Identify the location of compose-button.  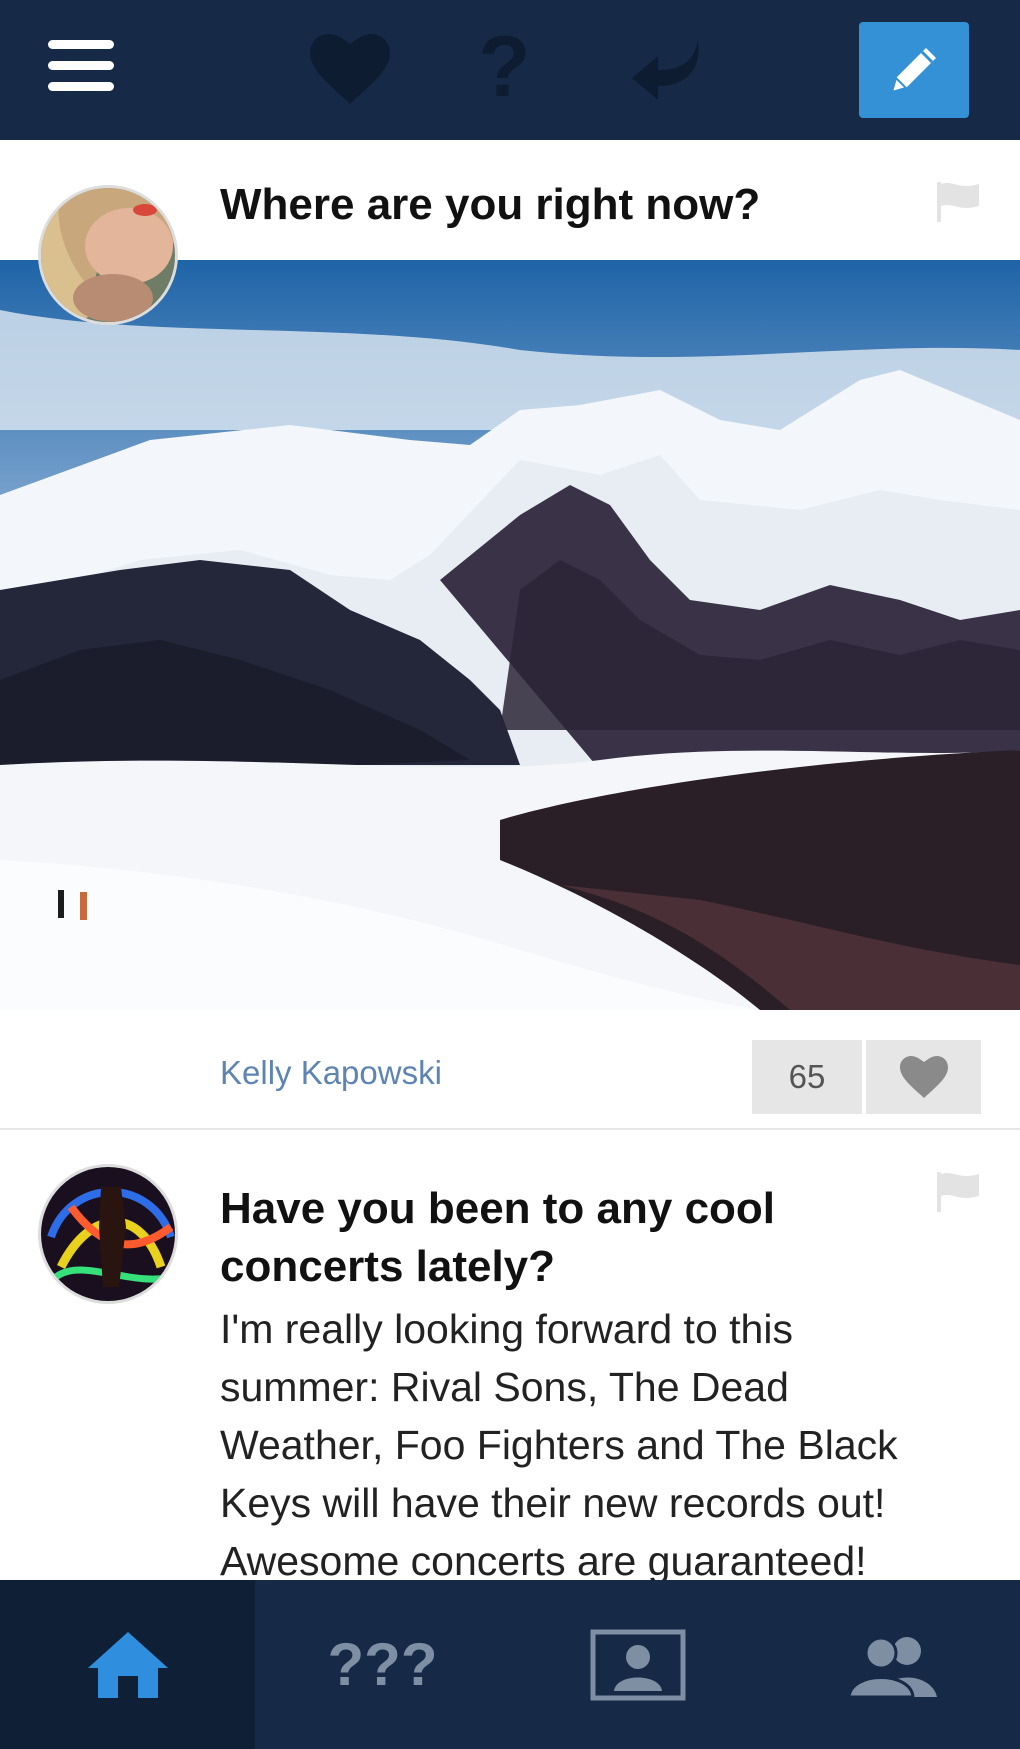
(914, 70).